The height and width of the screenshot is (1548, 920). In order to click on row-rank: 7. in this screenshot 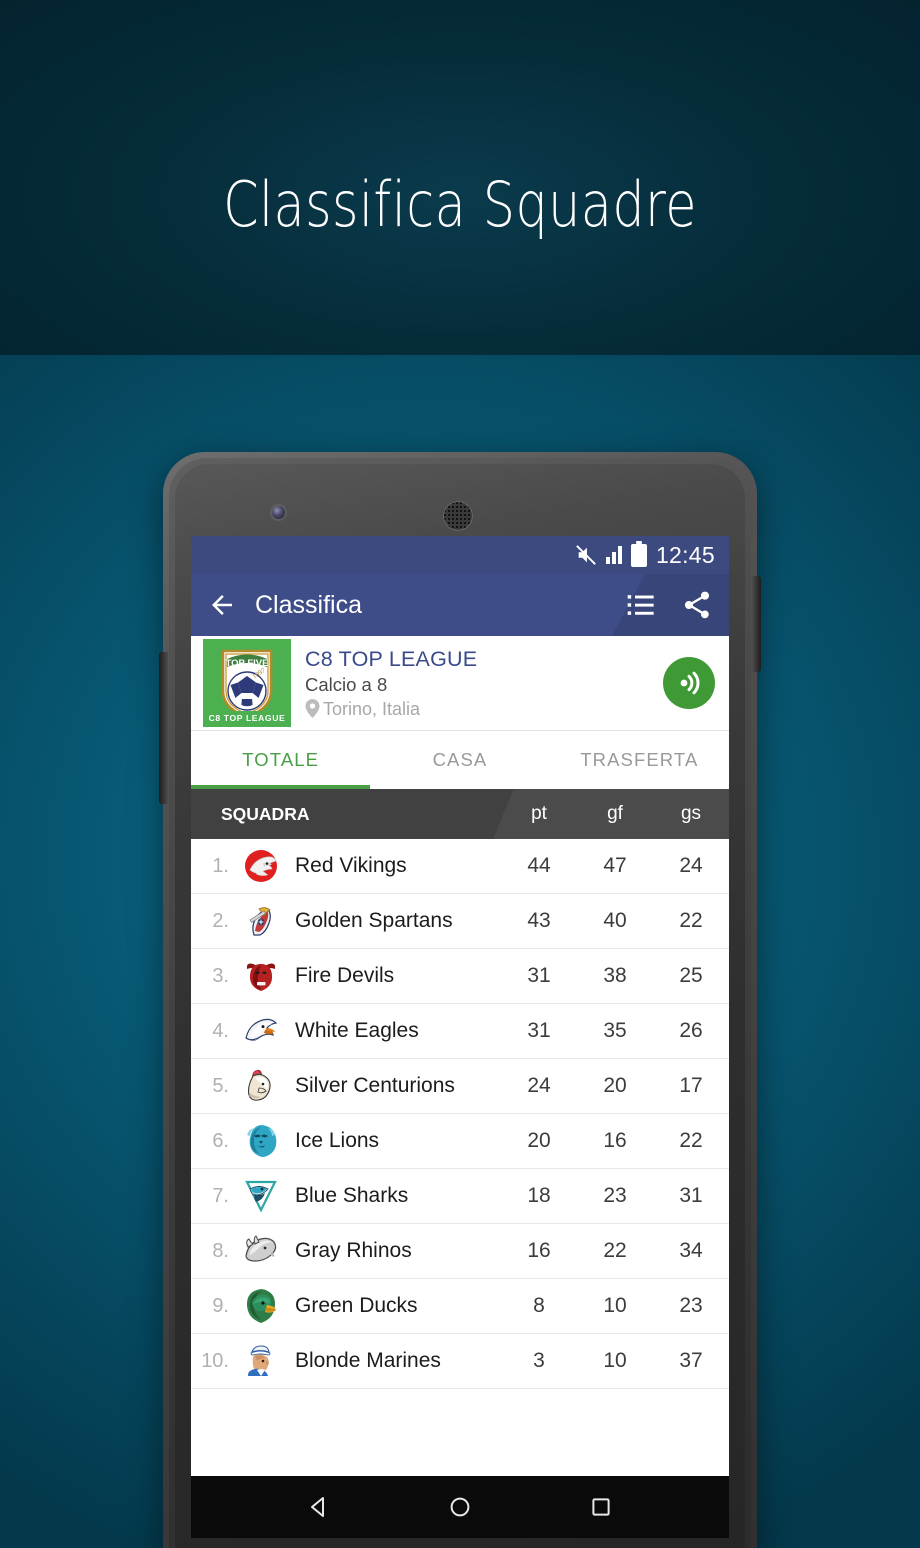, I will do `click(220, 1195)`.